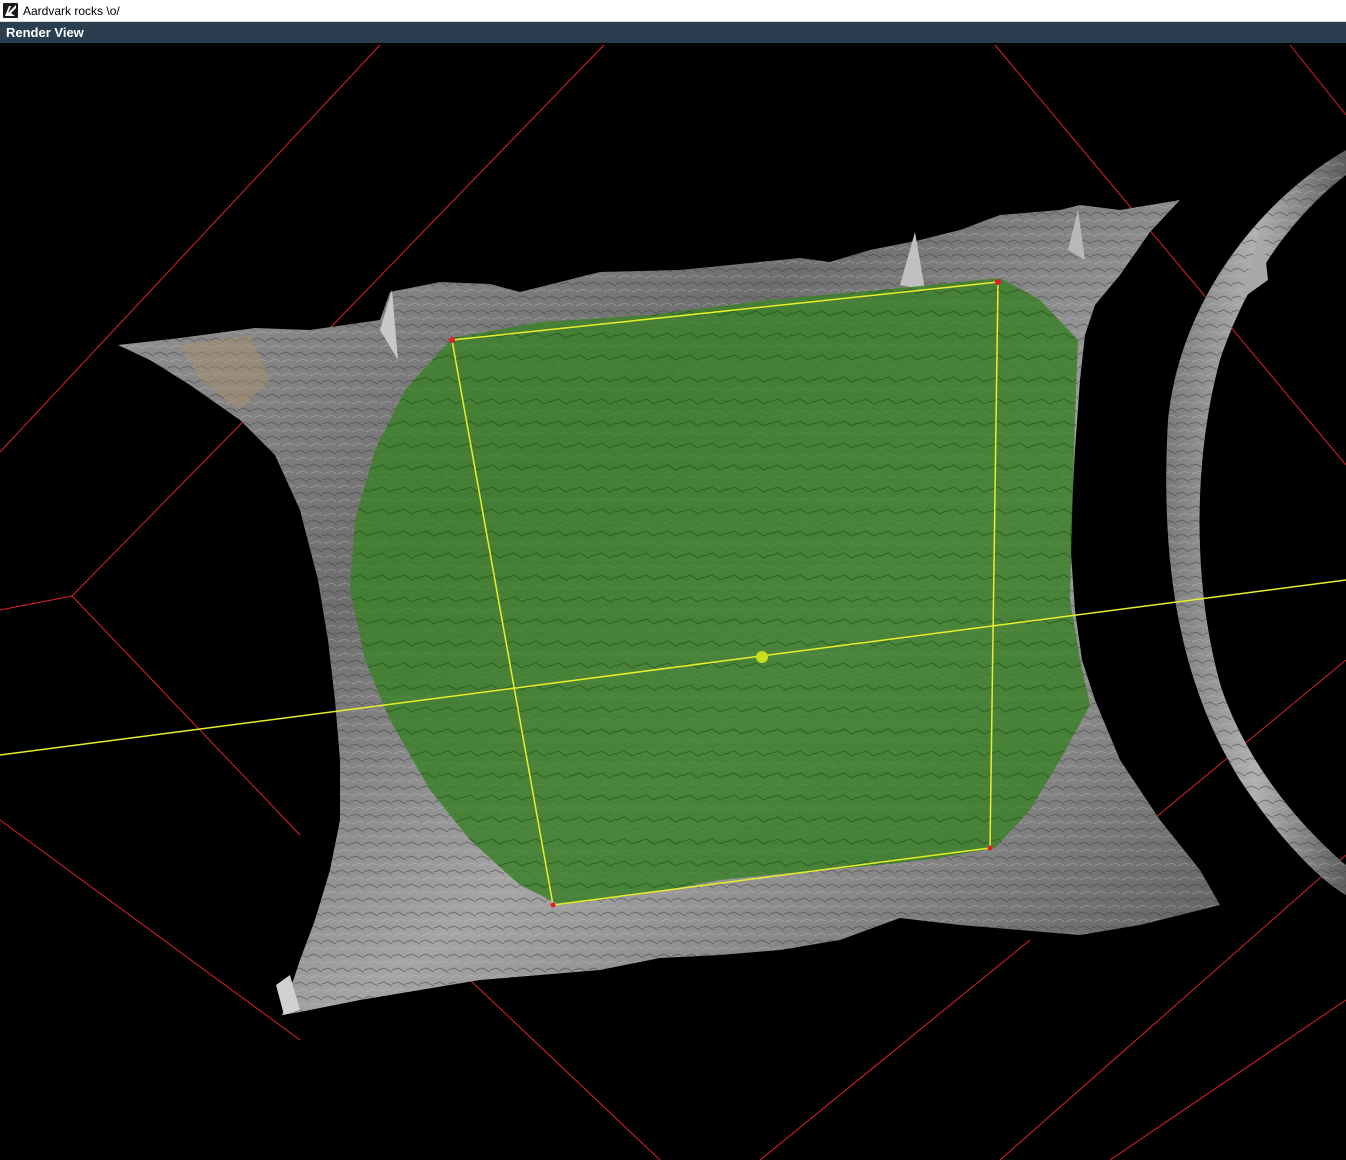 This screenshot has width=1346, height=1160. Describe the element at coordinates (673, 32) in the screenshot. I see `render-view-header: Render View` at that location.